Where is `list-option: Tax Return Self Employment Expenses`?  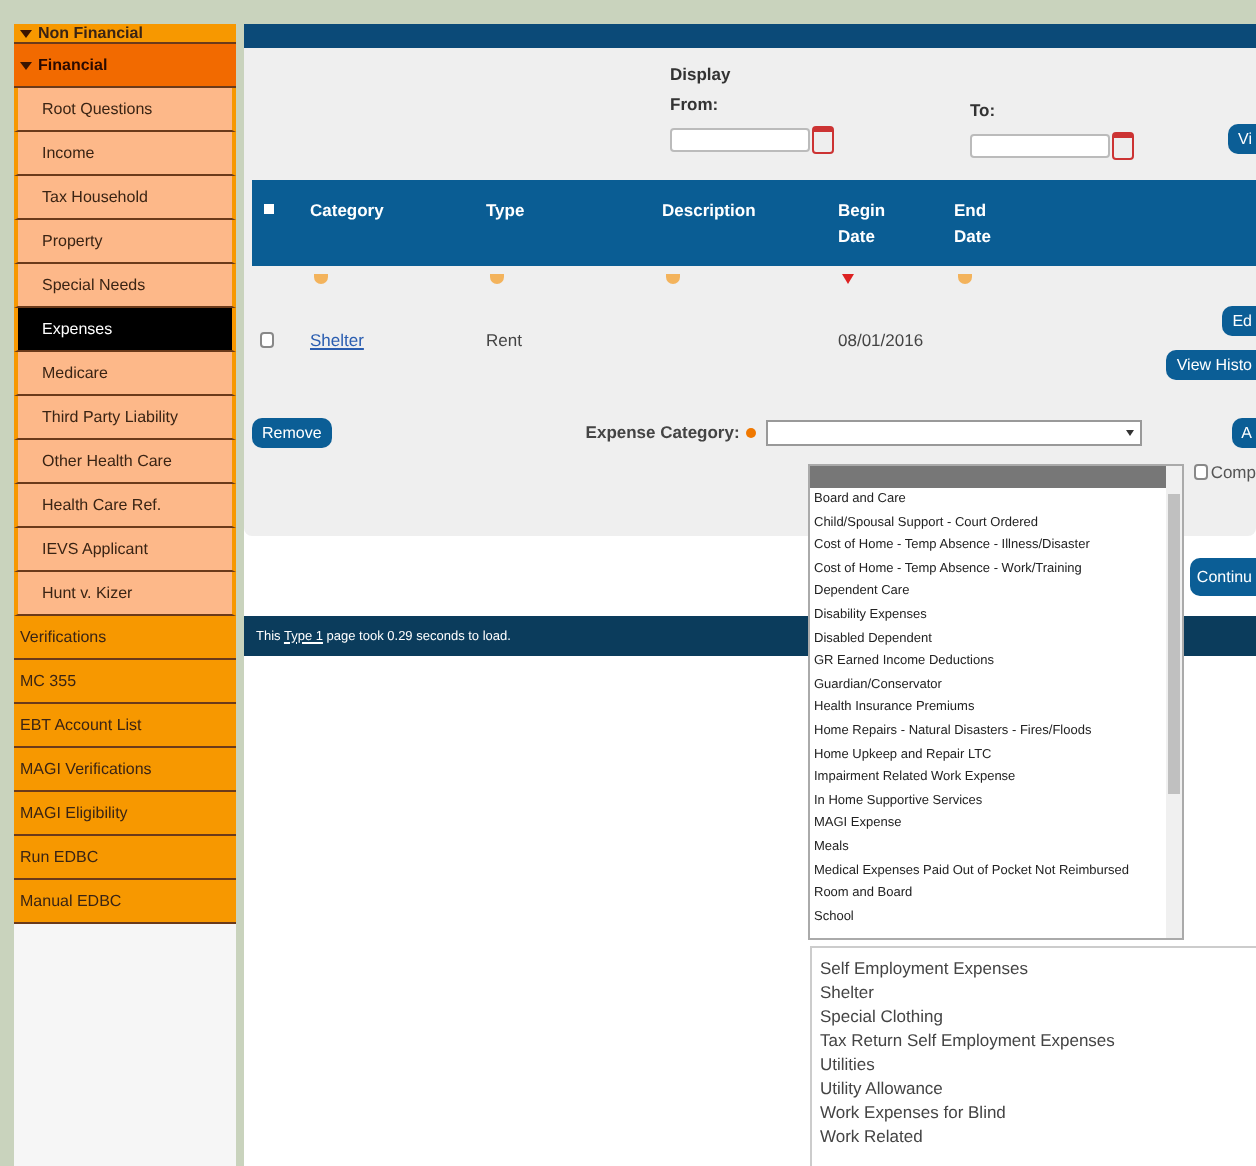 list-option: Tax Return Self Employment Expenses is located at coordinates (1038, 1040).